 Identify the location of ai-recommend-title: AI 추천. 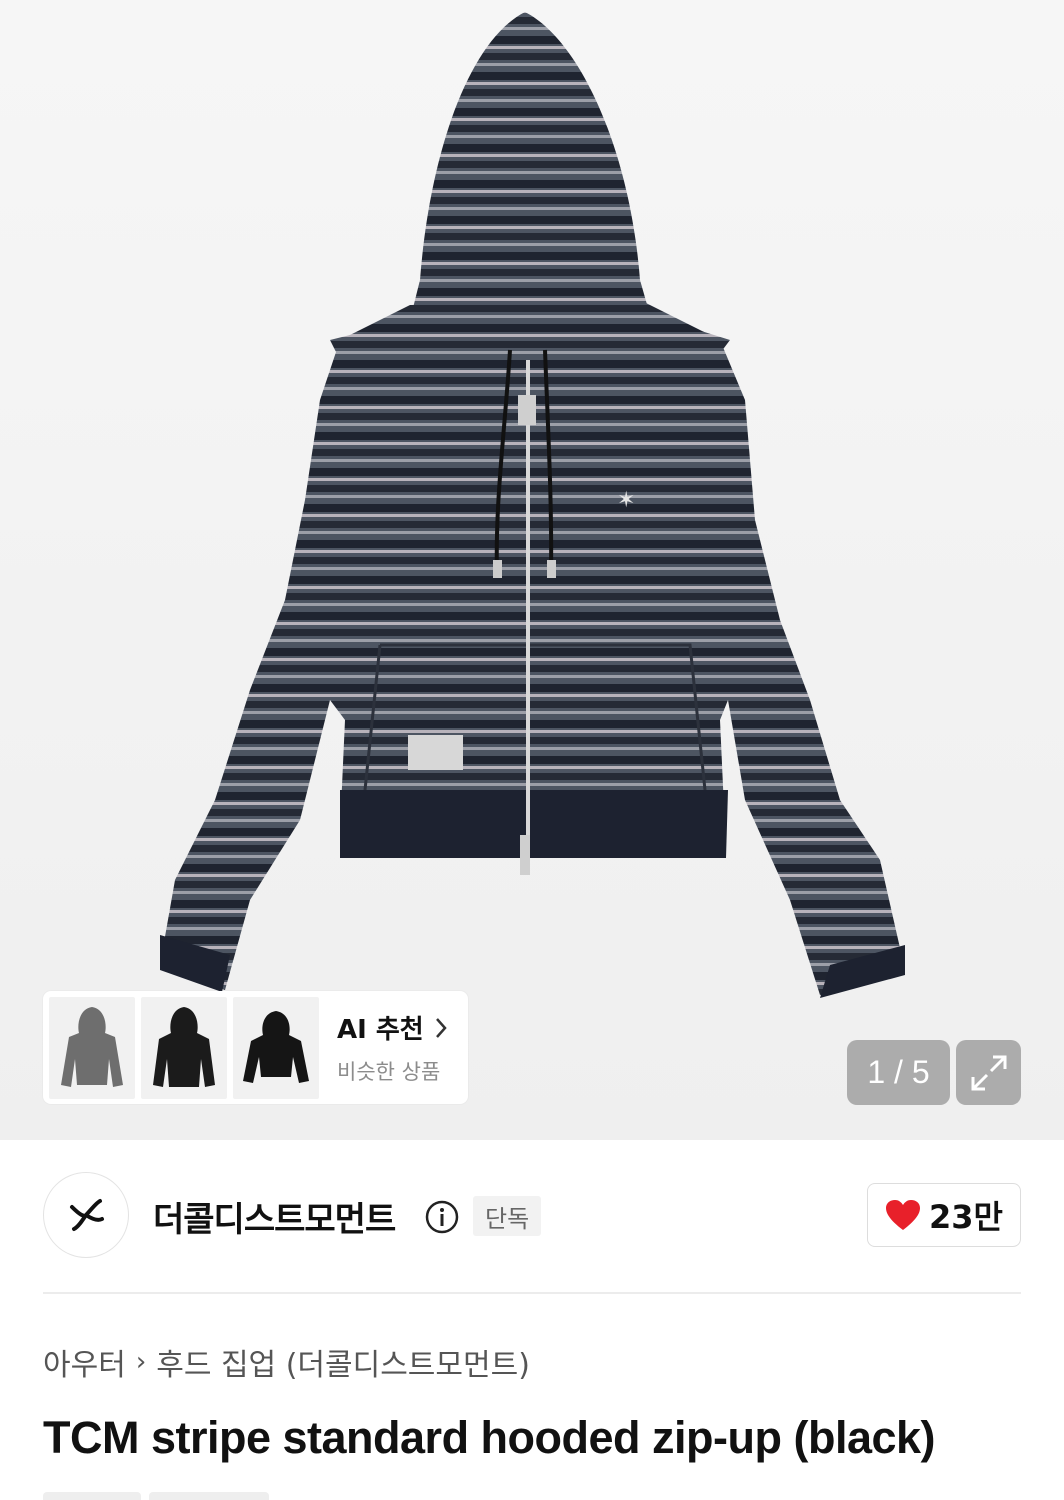
(392, 1027).